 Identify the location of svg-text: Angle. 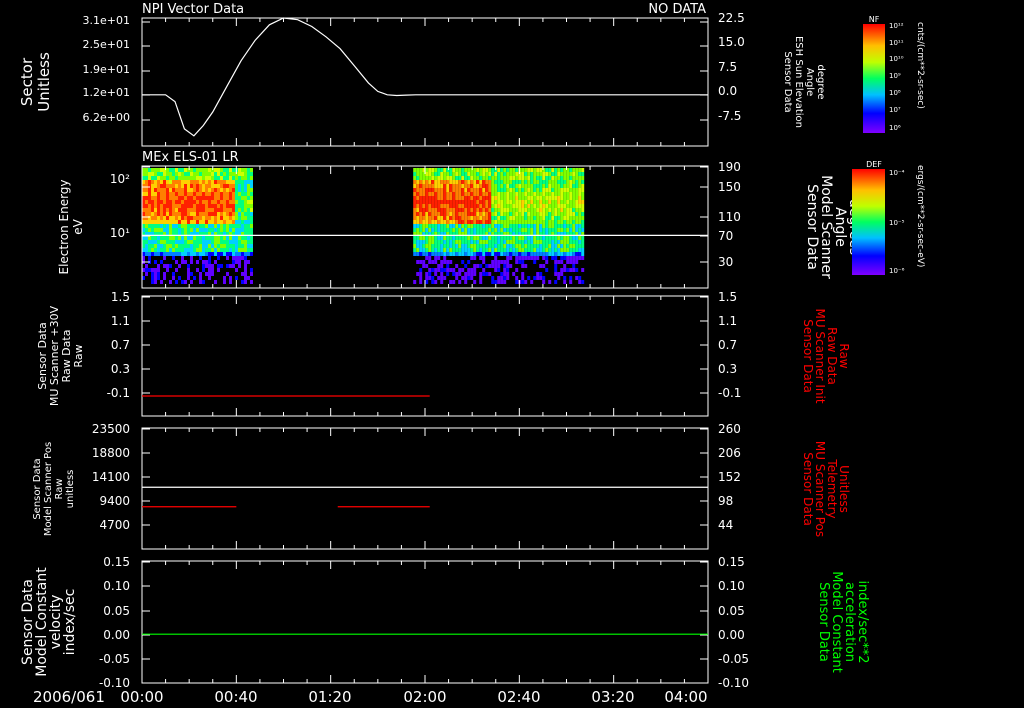
(809, 82).